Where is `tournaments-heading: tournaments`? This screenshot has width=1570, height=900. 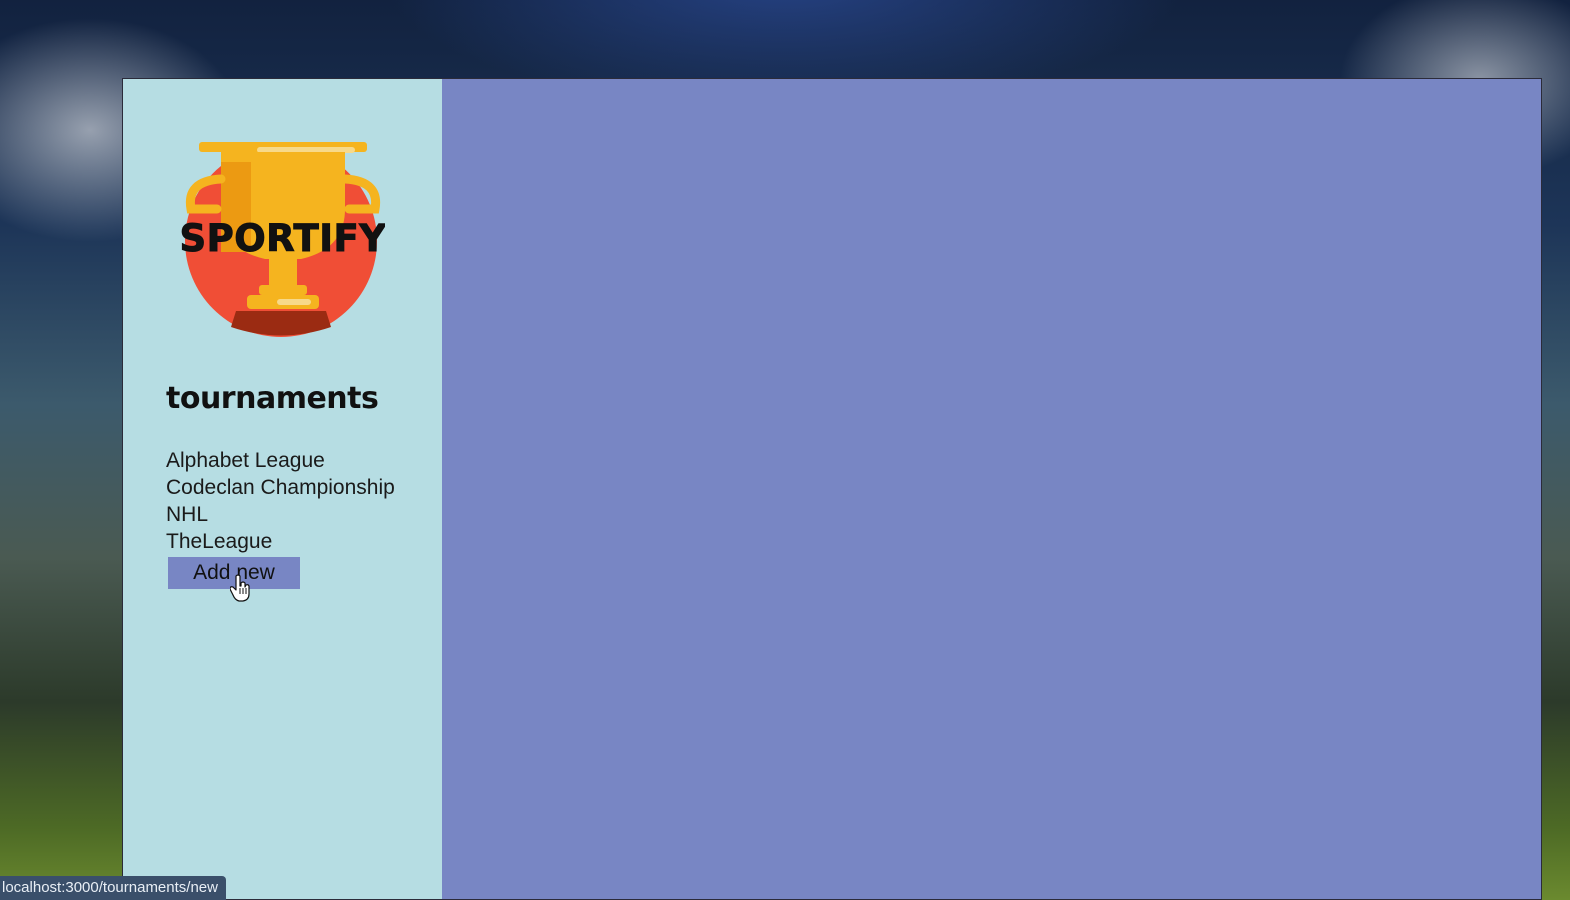 tournaments-heading: tournaments is located at coordinates (272, 398).